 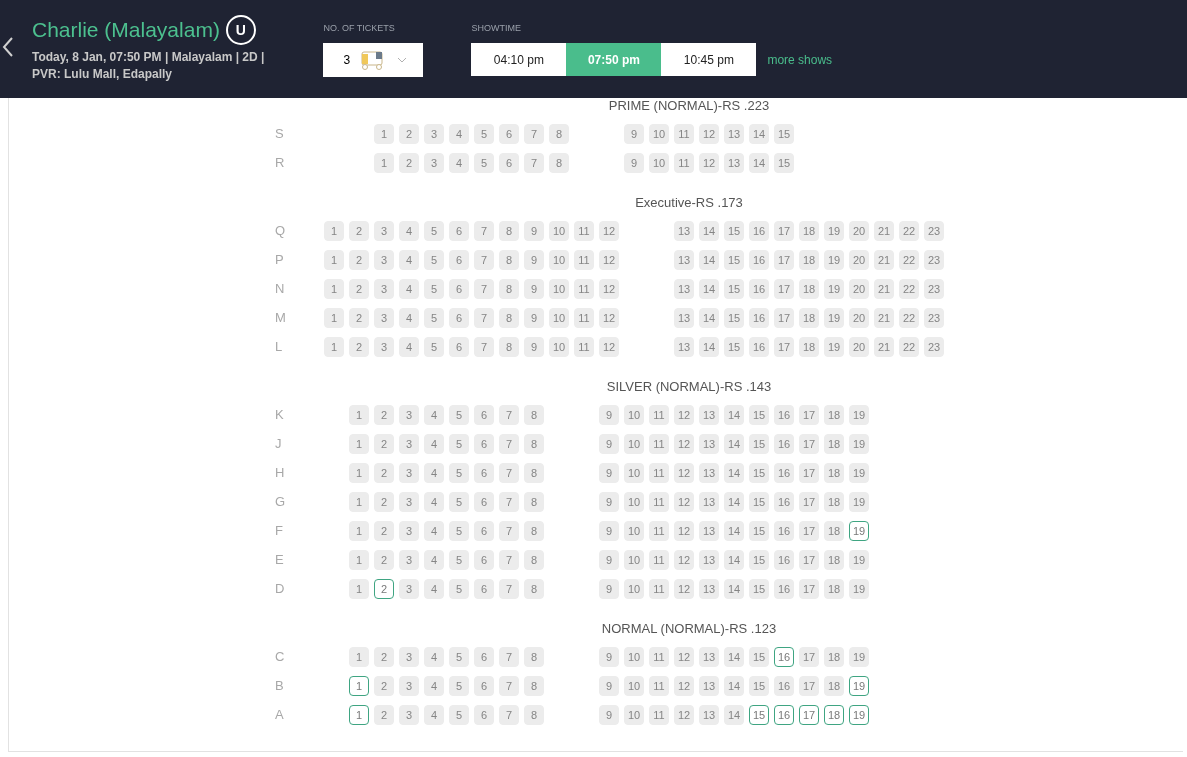 What do you see at coordinates (614, 59) in the screenshot?
I see `showtime-button: 07:50 pm` at bounding box center [614, 59].